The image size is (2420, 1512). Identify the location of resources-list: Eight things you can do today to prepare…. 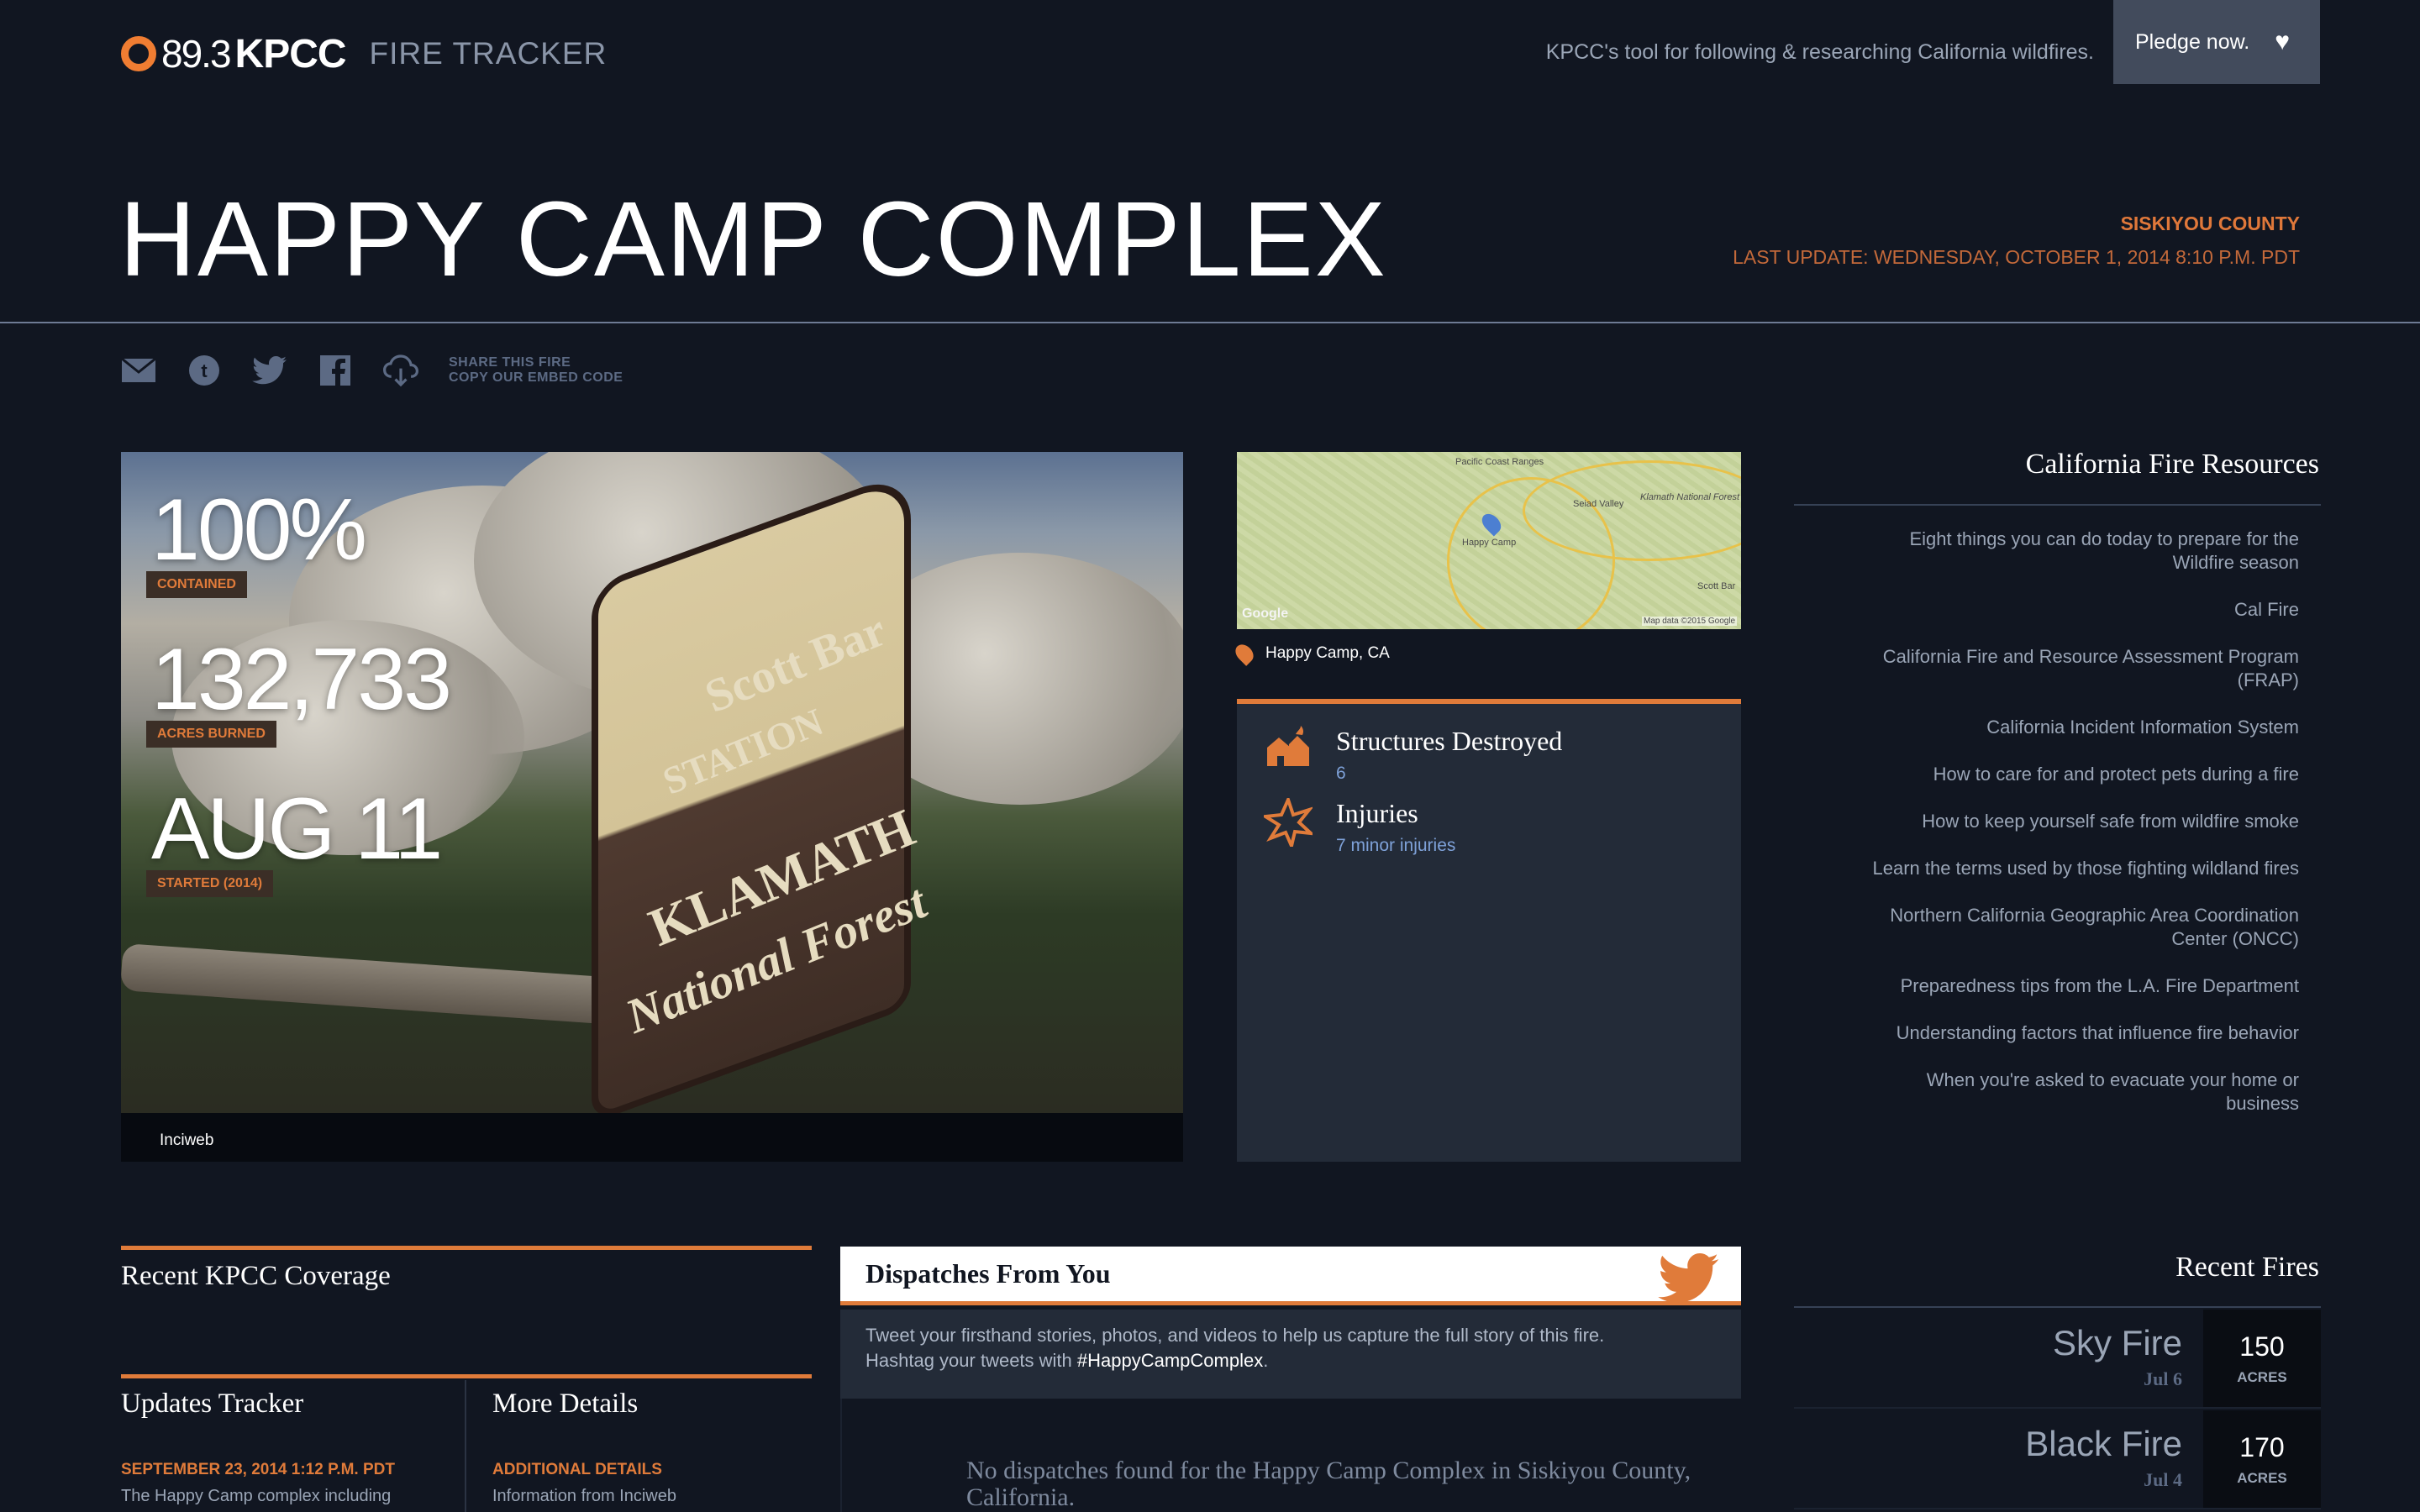
(2074, 833).